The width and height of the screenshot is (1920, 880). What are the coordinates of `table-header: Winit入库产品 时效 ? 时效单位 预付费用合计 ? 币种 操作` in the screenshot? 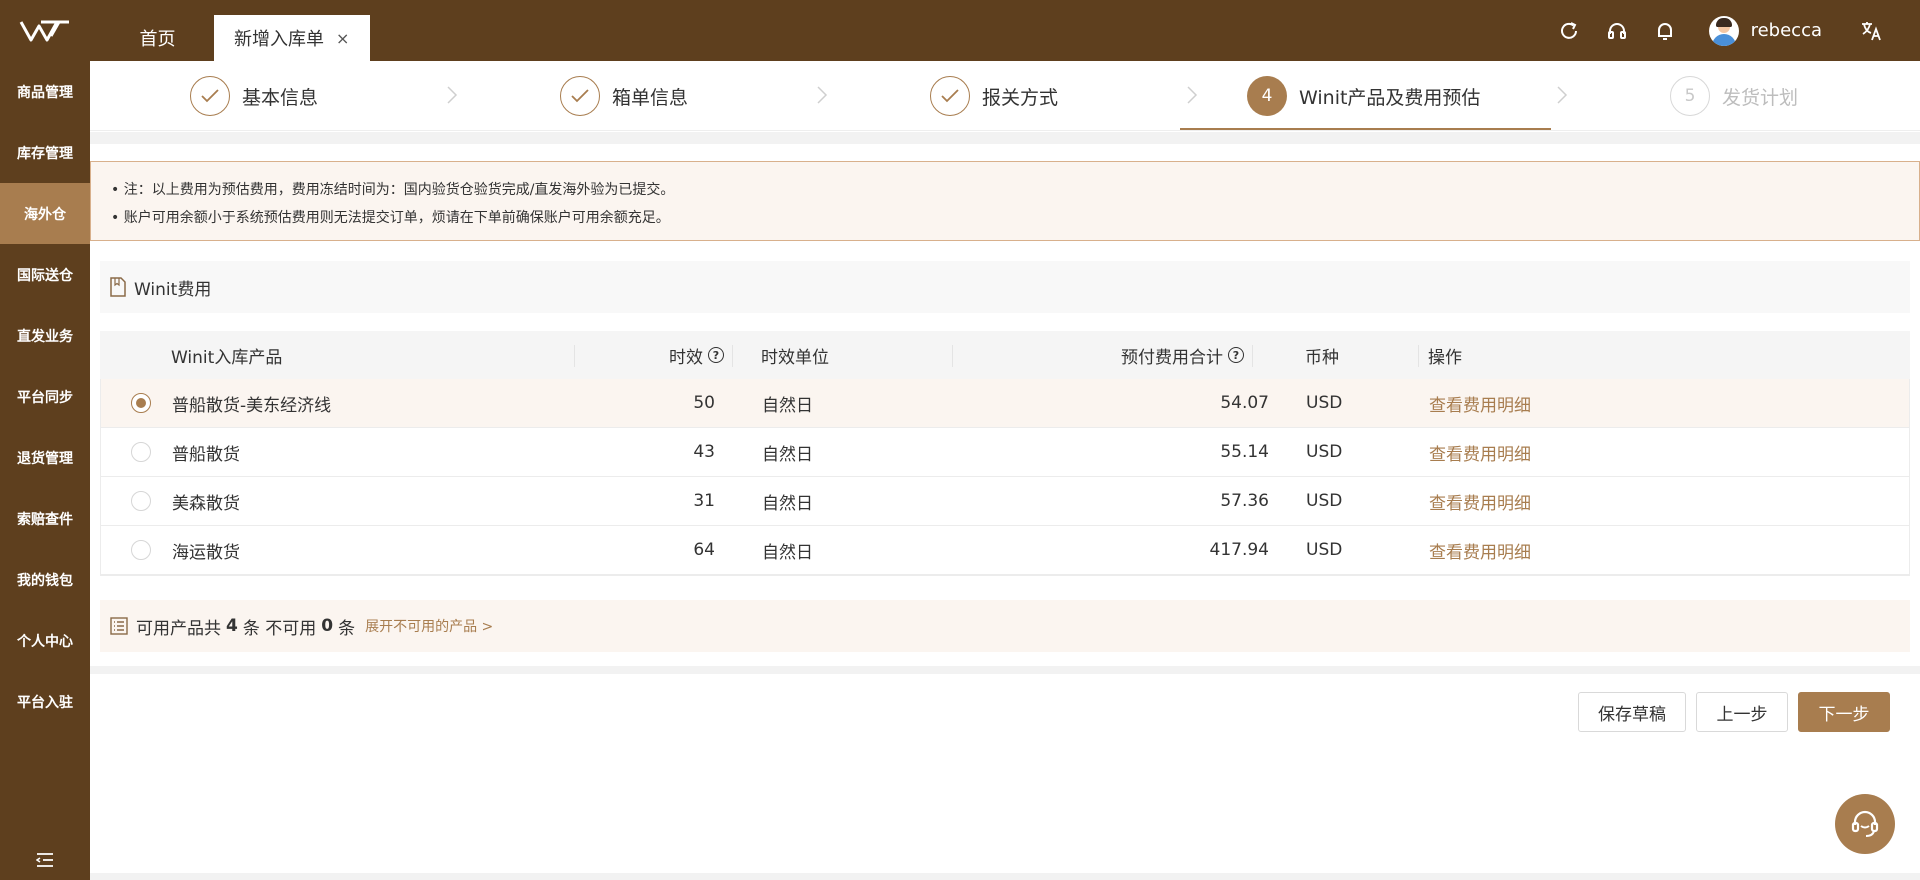 It's located at (1005, 355).